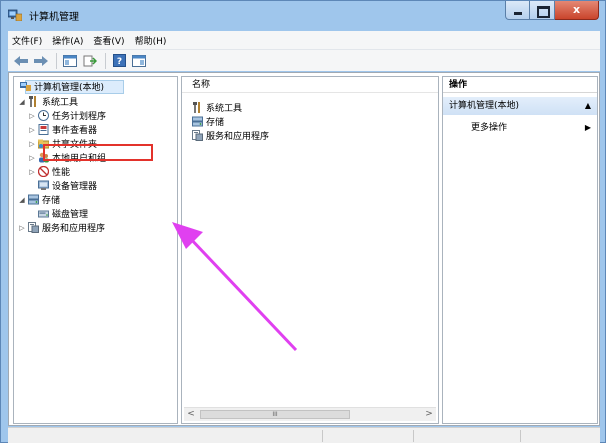  Describe the element at coordinates (304, 60) in the screenshot. I see `toolbar: ?` at that location.